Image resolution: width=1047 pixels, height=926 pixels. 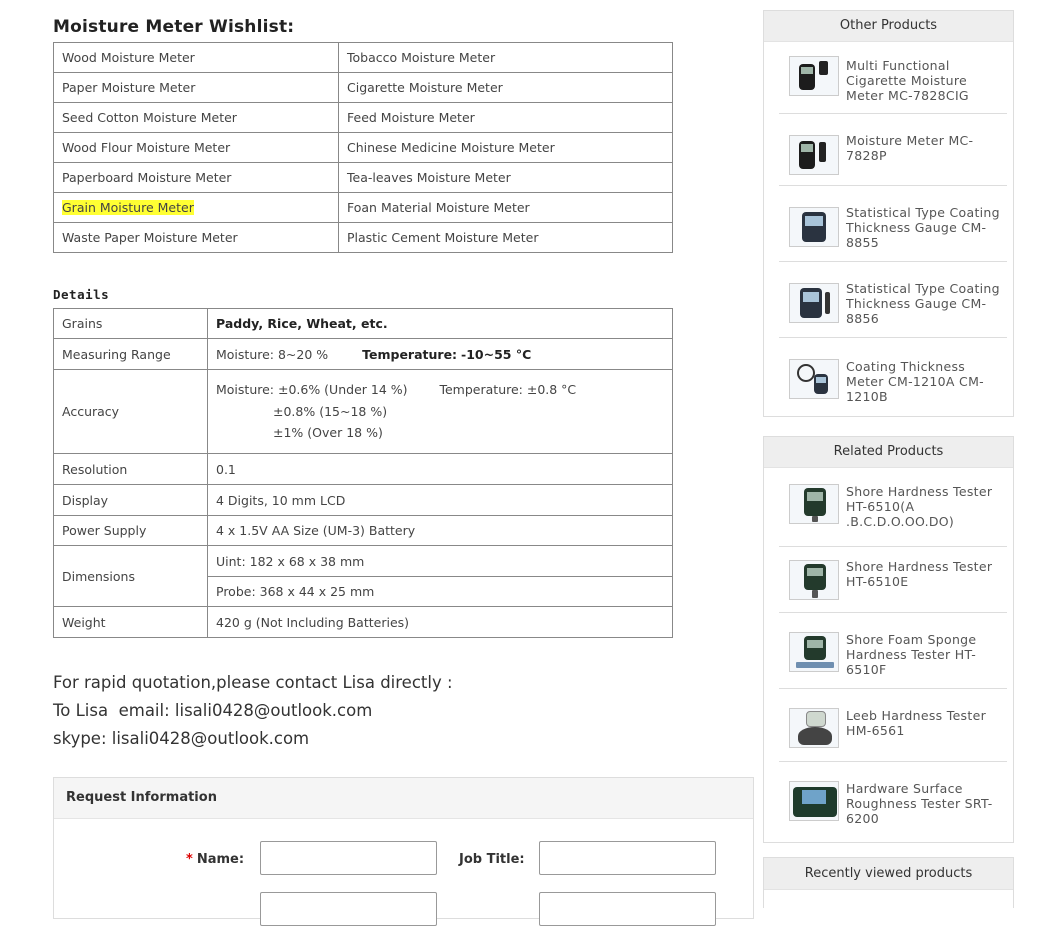 What do you see at coordinates (440, 469) in the screenshot?
I see `spec-value: 0.1` at bounding box center [440, 469].